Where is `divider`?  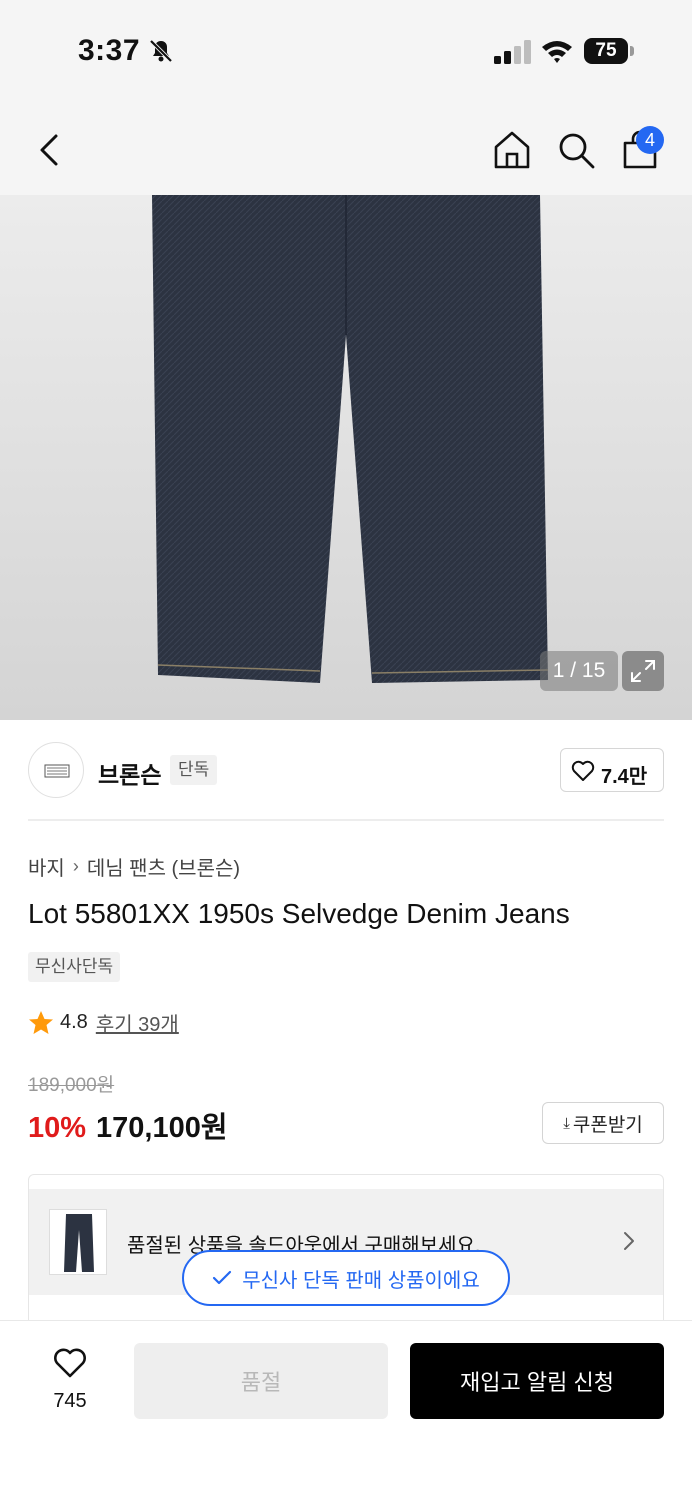
divider is located at coordinates (346, 820).